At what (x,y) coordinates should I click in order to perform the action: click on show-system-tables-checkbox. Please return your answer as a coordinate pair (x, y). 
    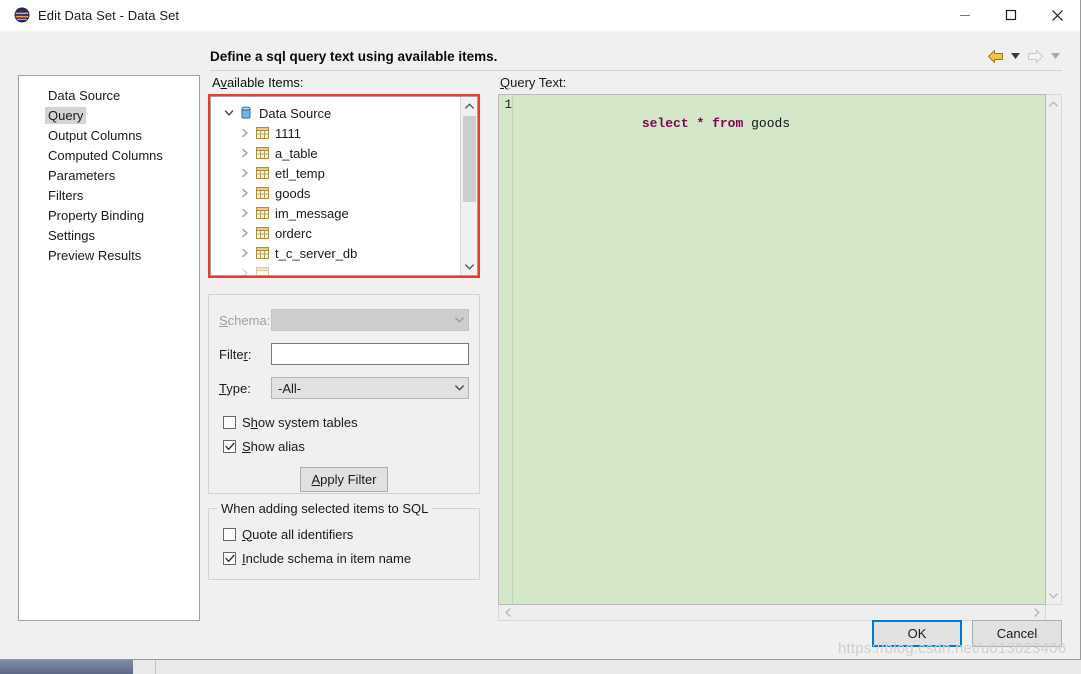
    Looking at the image, I should click on (229, 422).